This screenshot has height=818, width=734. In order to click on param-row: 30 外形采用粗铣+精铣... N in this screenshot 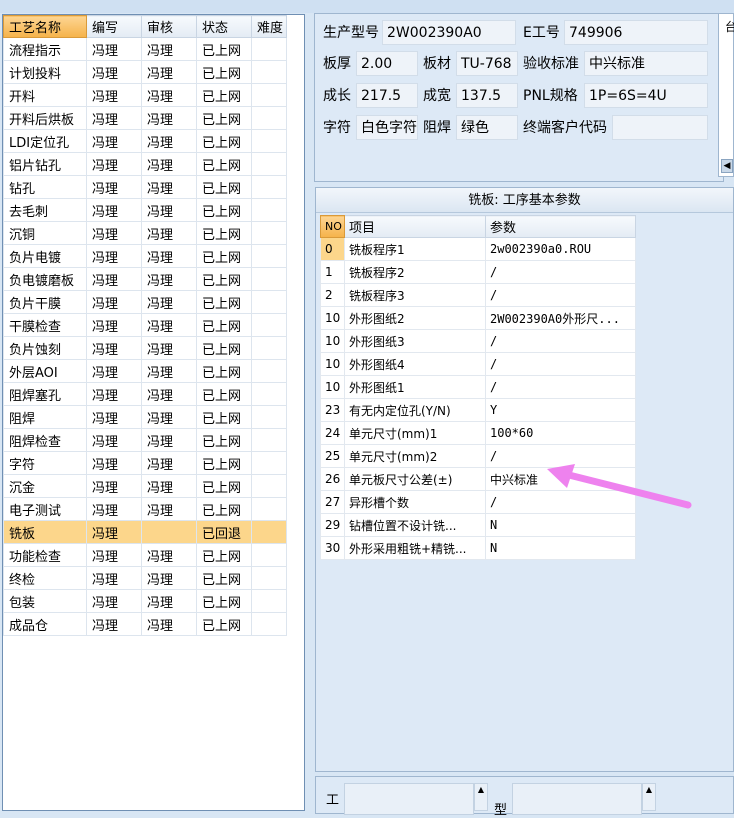, I will do `click(478, 548)`.